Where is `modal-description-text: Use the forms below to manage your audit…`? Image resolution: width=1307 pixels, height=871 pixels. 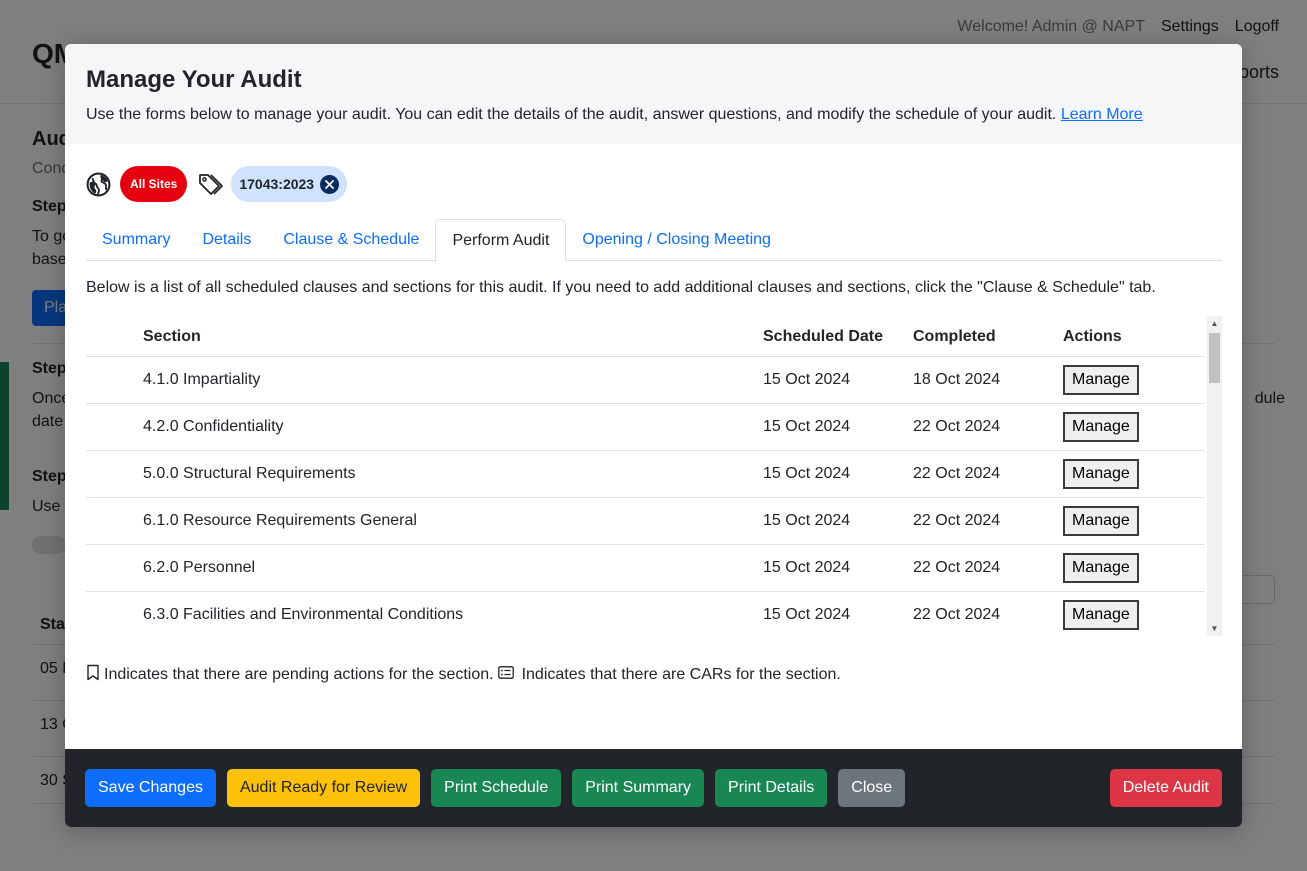 modal-description-text: Use the forms below to manage your audit… is located at coordinates (571, 114).